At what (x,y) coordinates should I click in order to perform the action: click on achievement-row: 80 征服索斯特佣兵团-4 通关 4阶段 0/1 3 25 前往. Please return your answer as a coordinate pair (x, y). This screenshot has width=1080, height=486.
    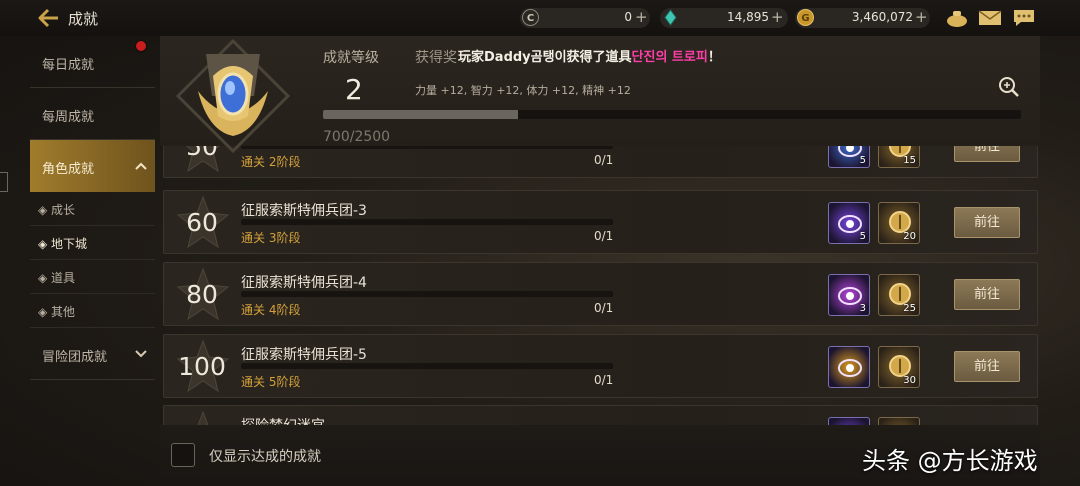
    Looking at the image, I should click on (600, 294).